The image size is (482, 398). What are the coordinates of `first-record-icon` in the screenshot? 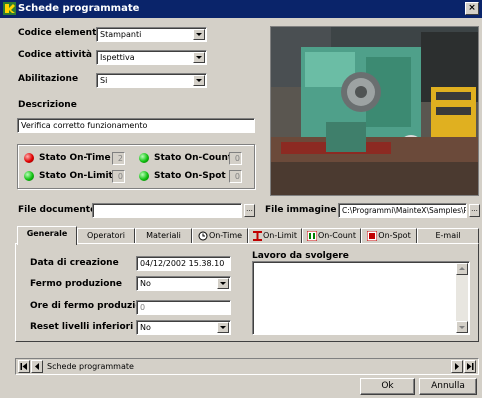 It's located at (23, 366).